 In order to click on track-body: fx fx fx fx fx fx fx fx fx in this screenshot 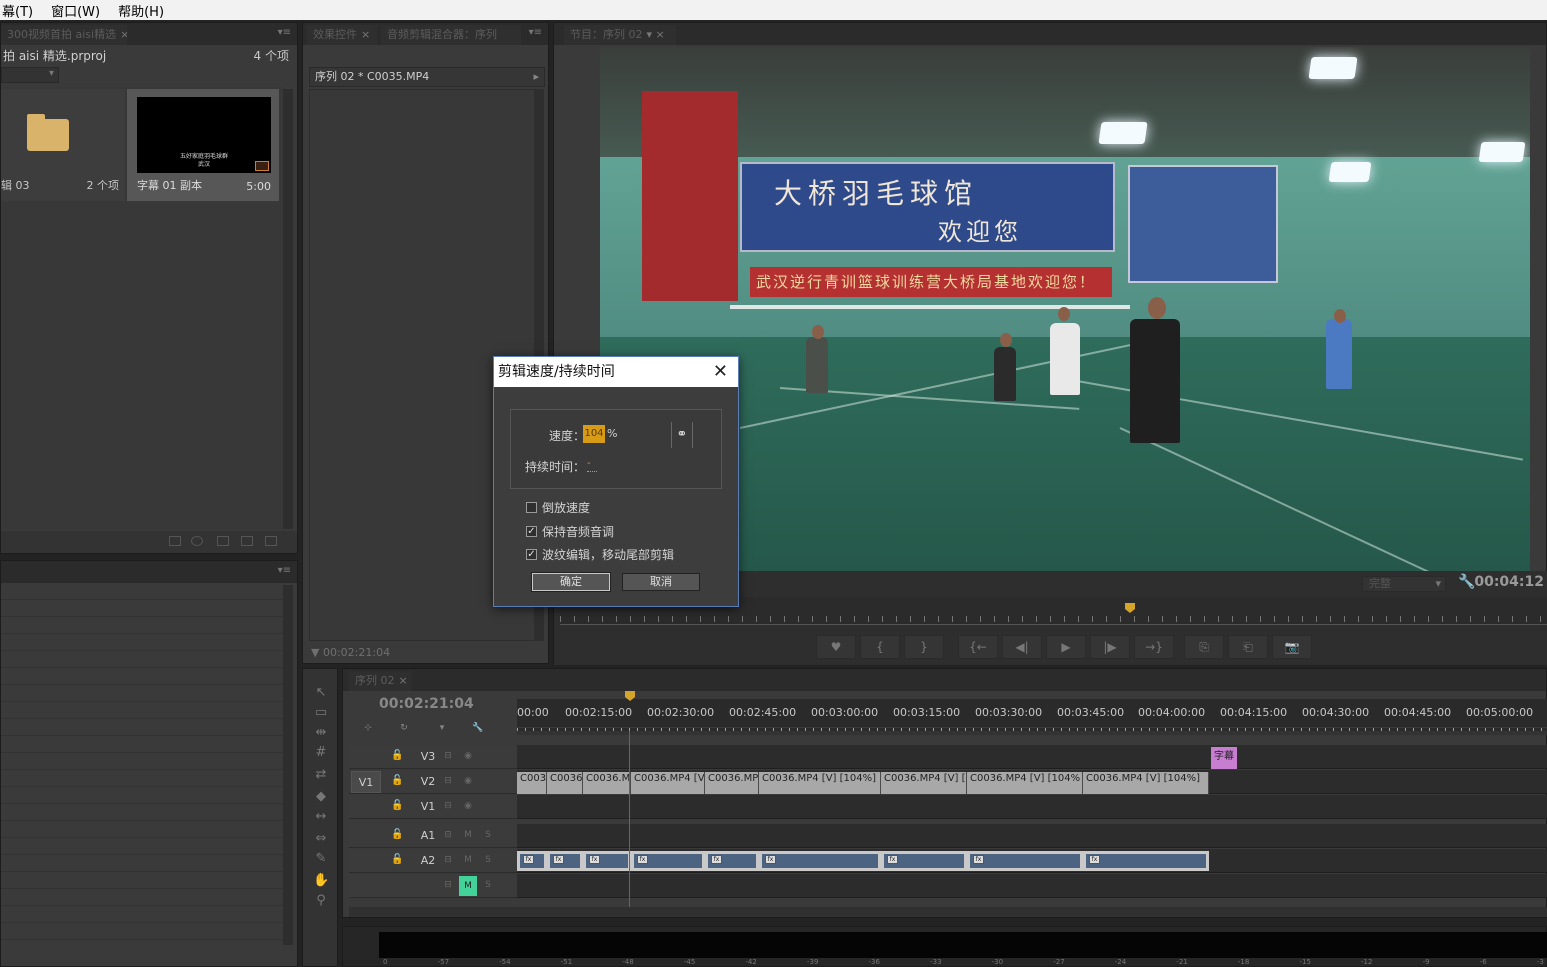, I will do `click(1032, 861)`.